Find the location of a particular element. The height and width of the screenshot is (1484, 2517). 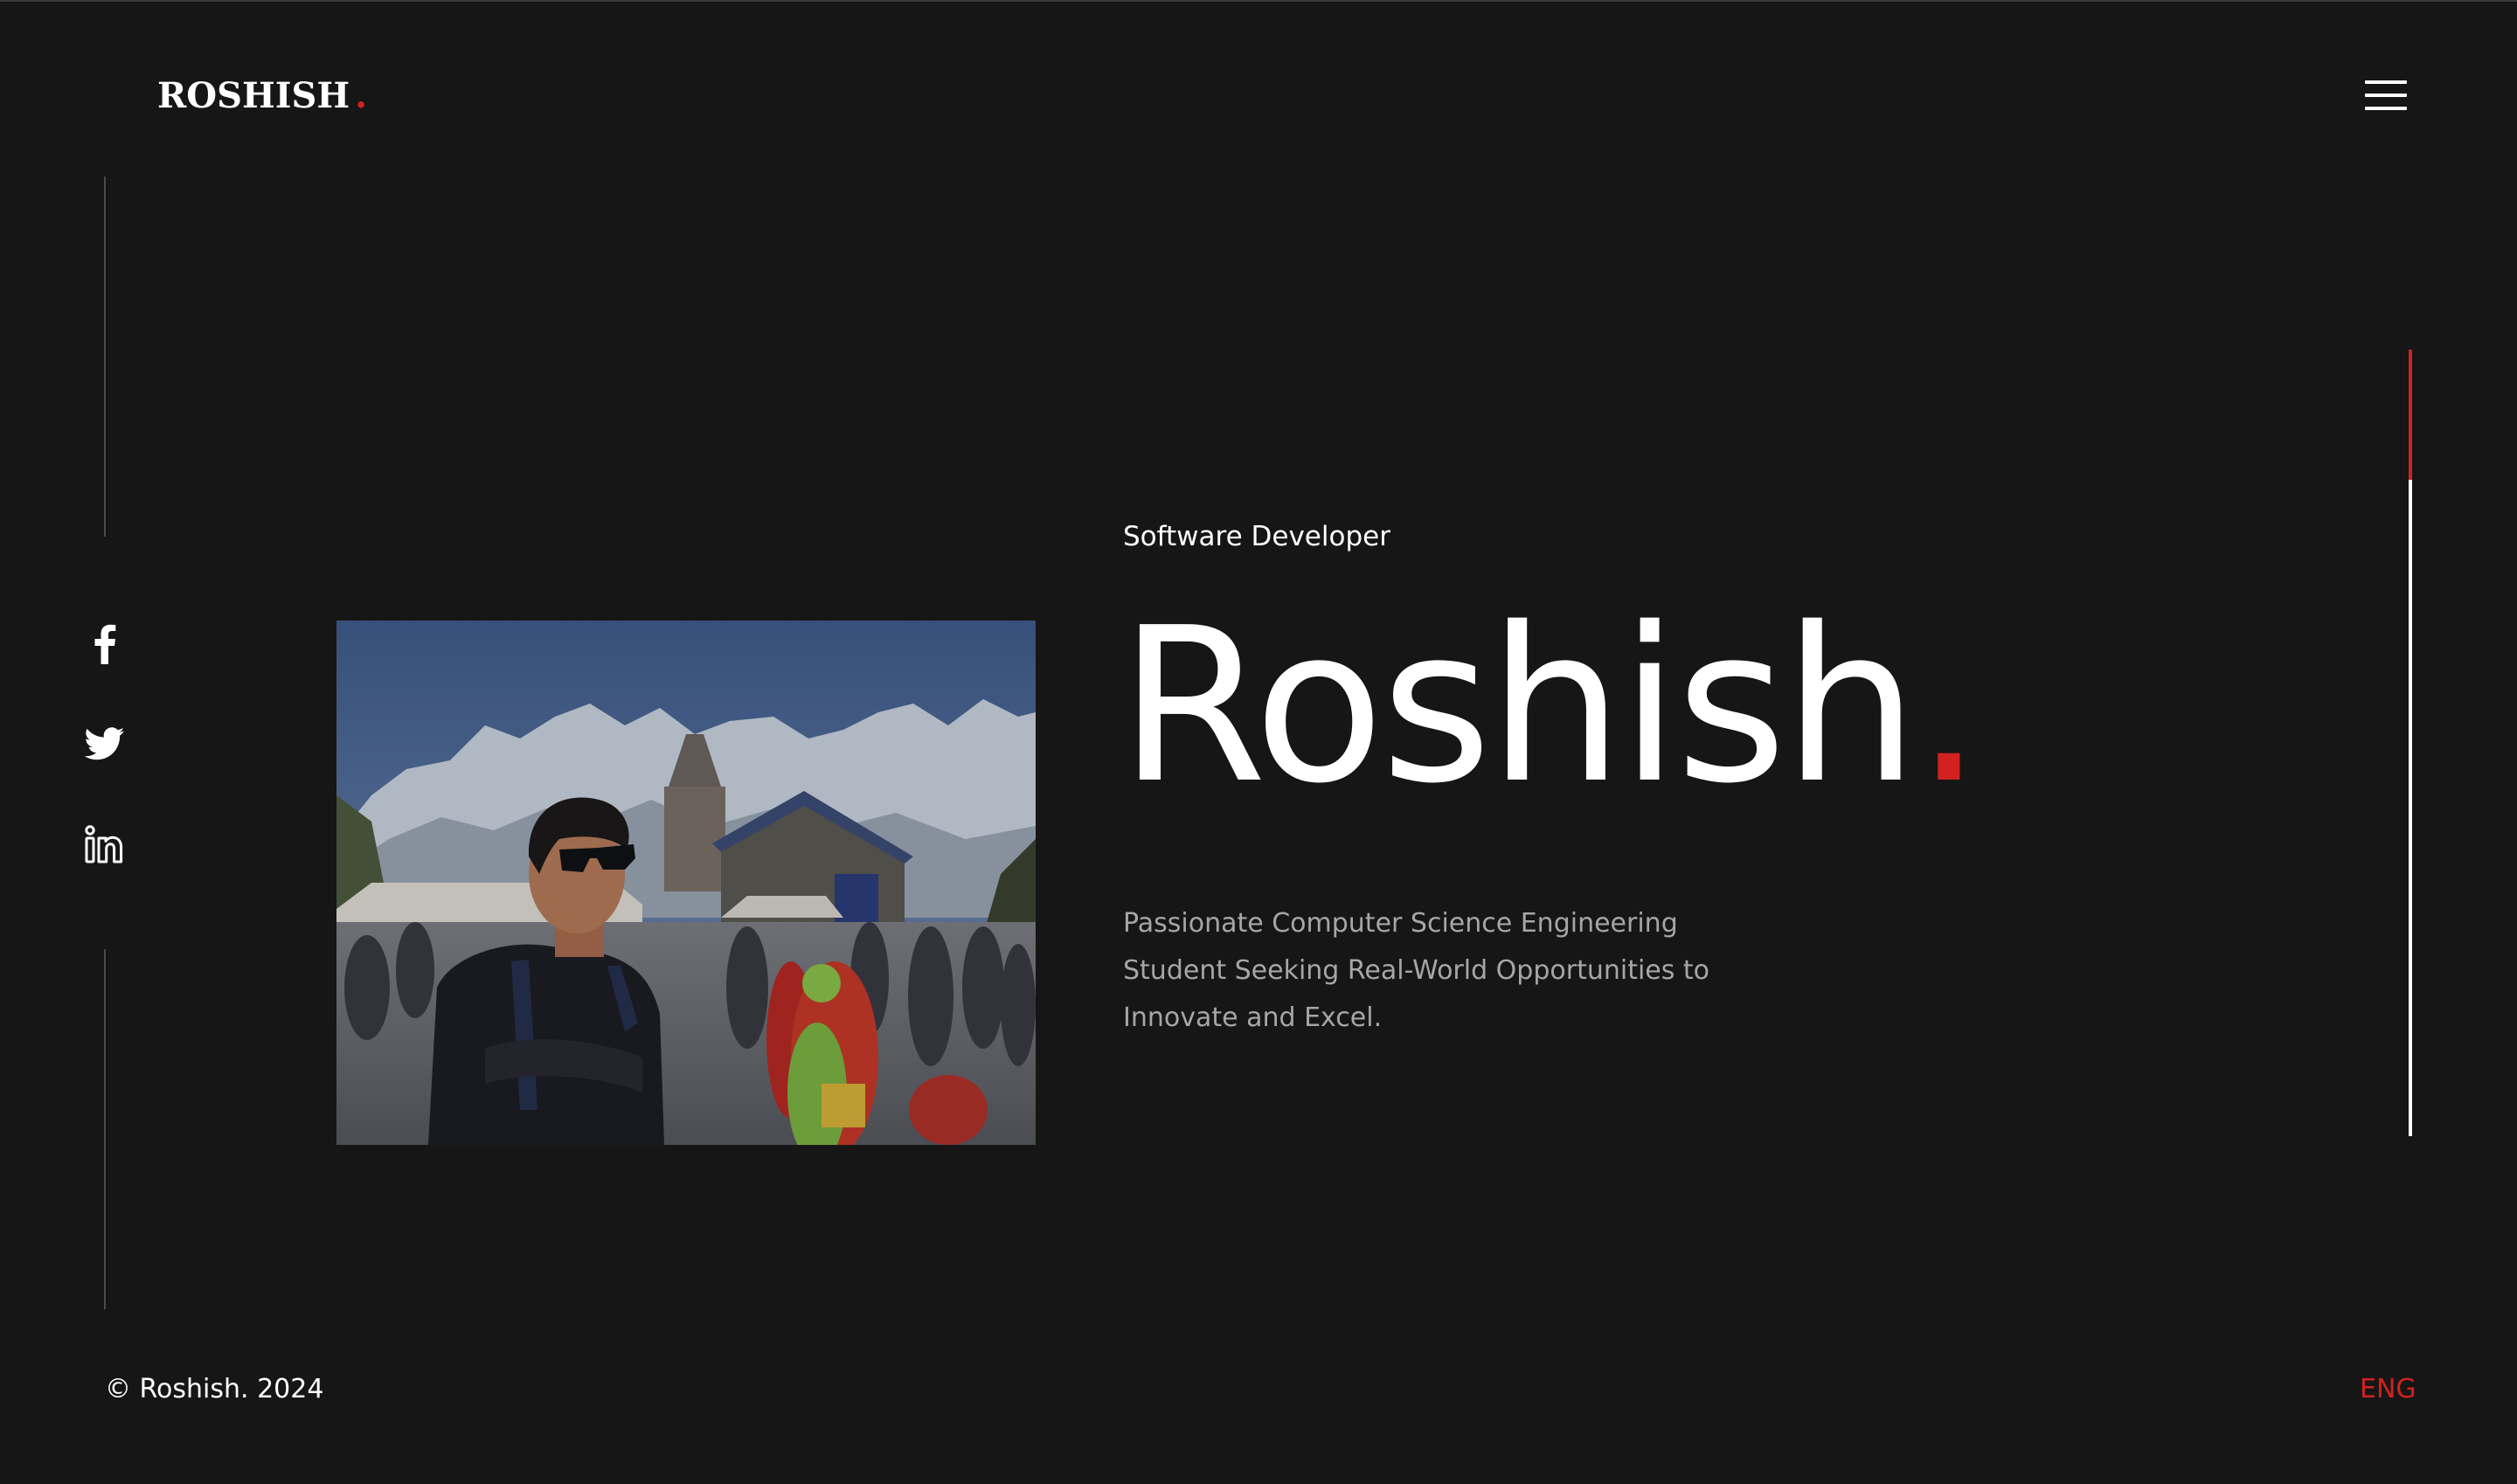

portrait-photo is located at coordinates (686, 883).